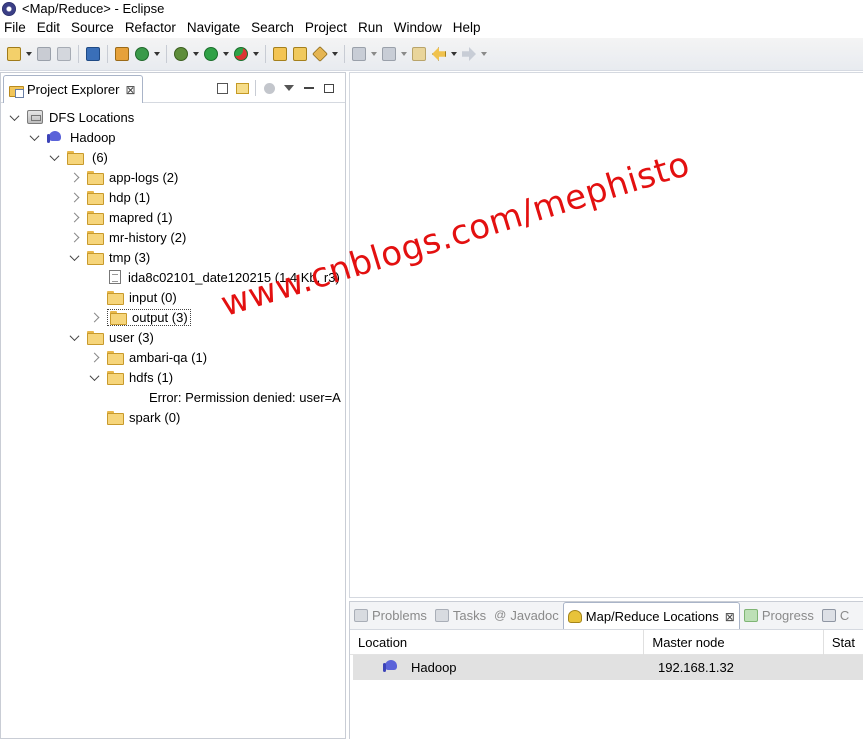  Describe the element at coordinates (73, 89) in the screenshot. I see `tab-project-explorer: Project Explorer ⊠` at that location.